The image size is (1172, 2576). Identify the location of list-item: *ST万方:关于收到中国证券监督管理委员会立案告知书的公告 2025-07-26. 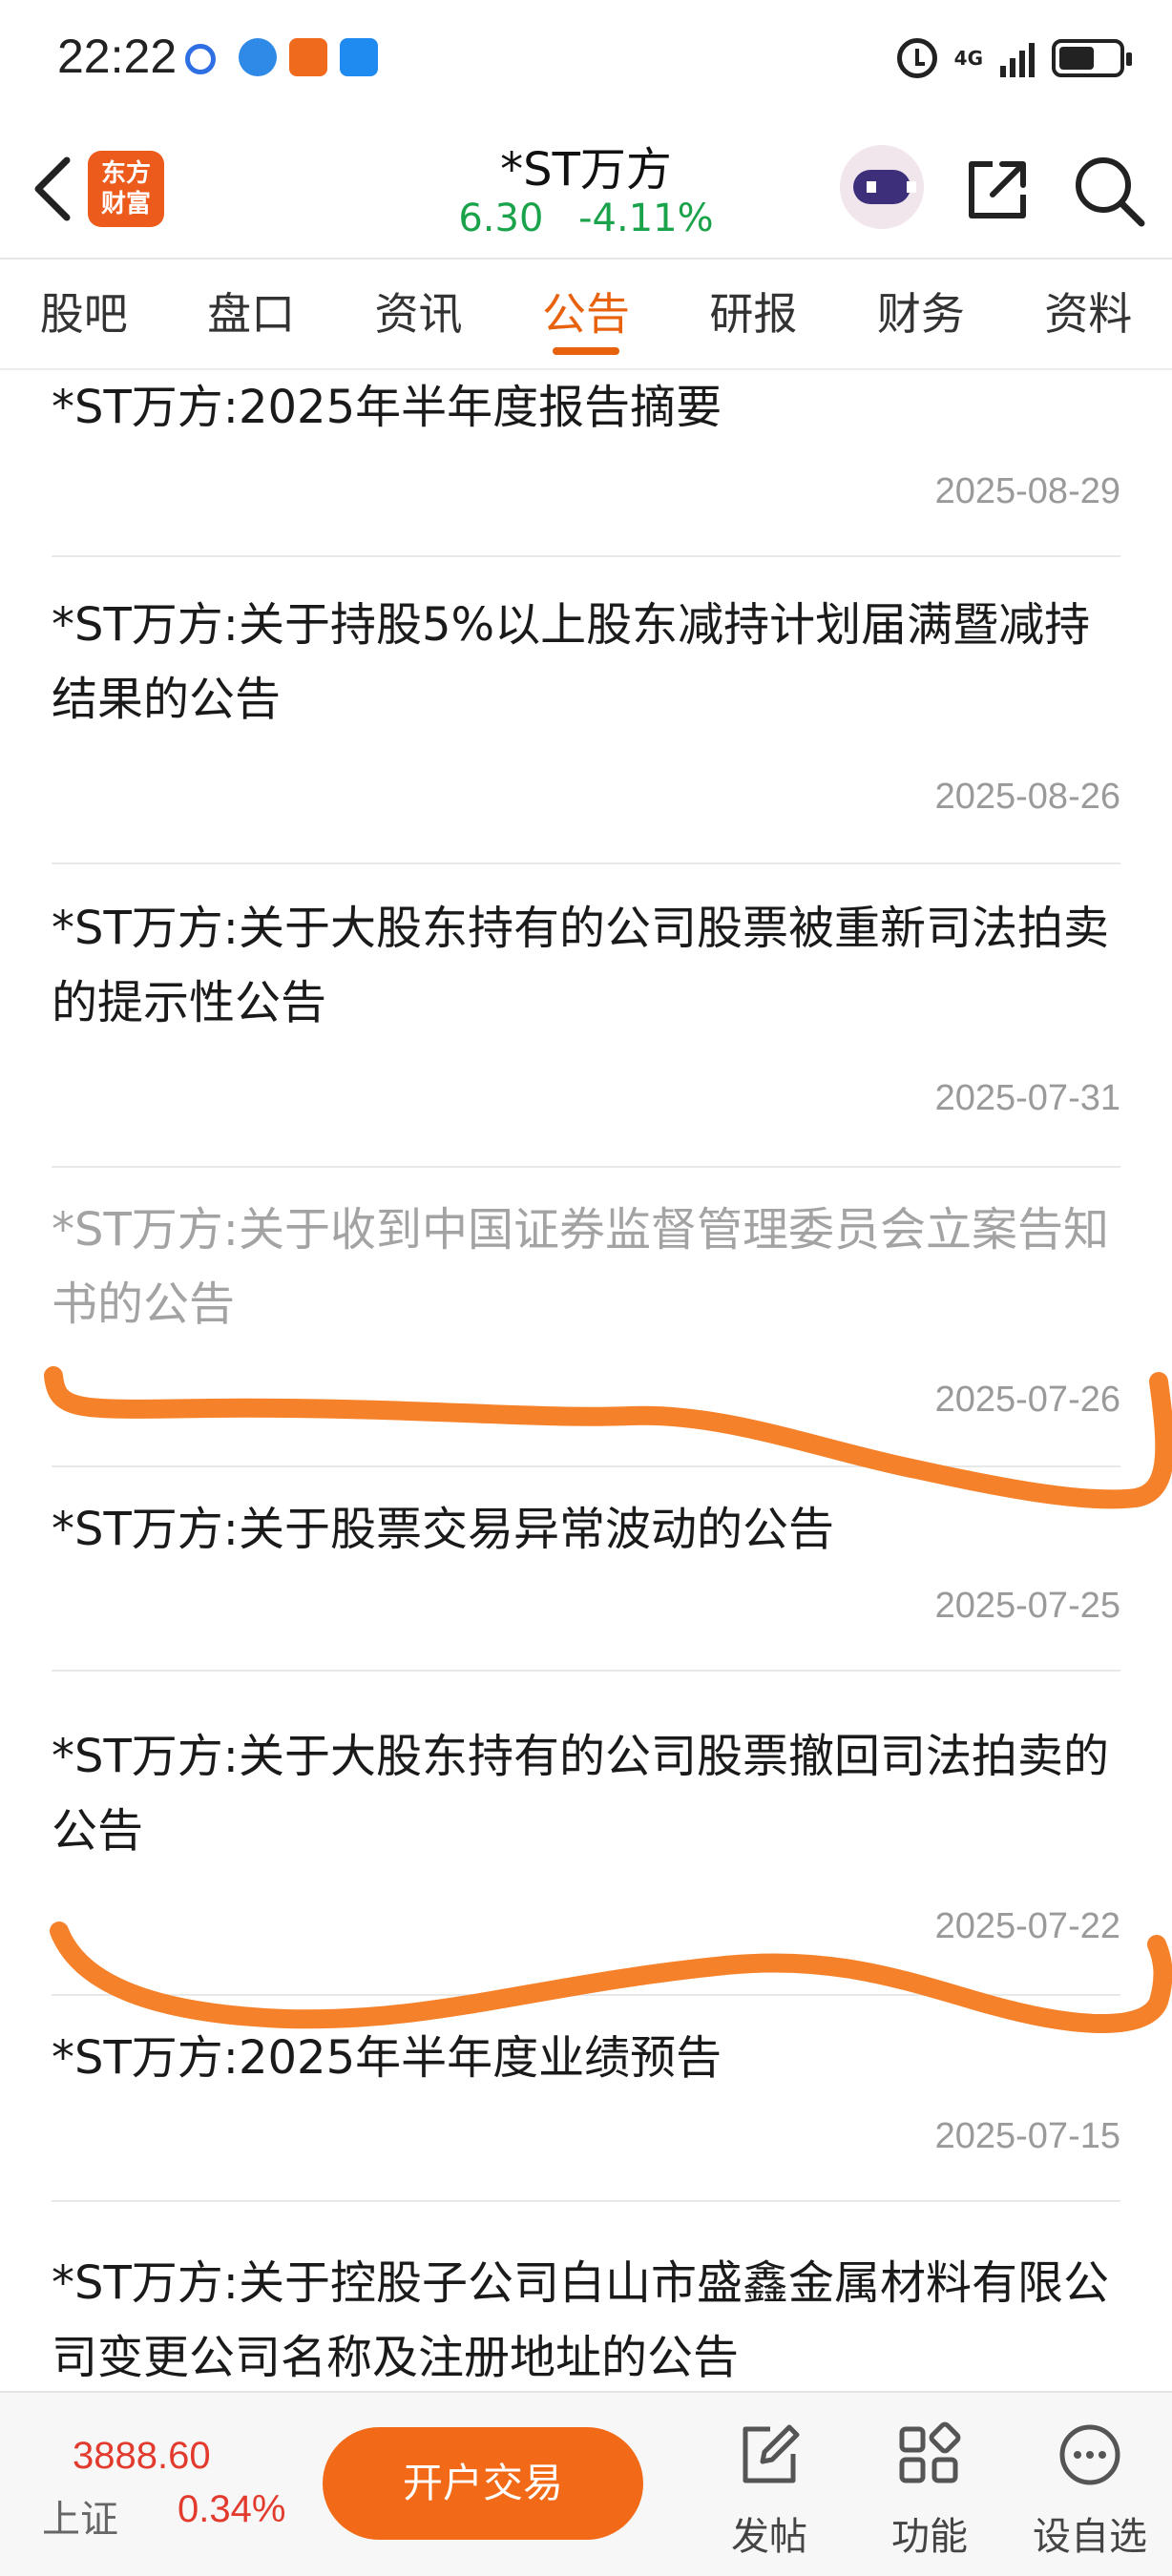
(586, 1331).